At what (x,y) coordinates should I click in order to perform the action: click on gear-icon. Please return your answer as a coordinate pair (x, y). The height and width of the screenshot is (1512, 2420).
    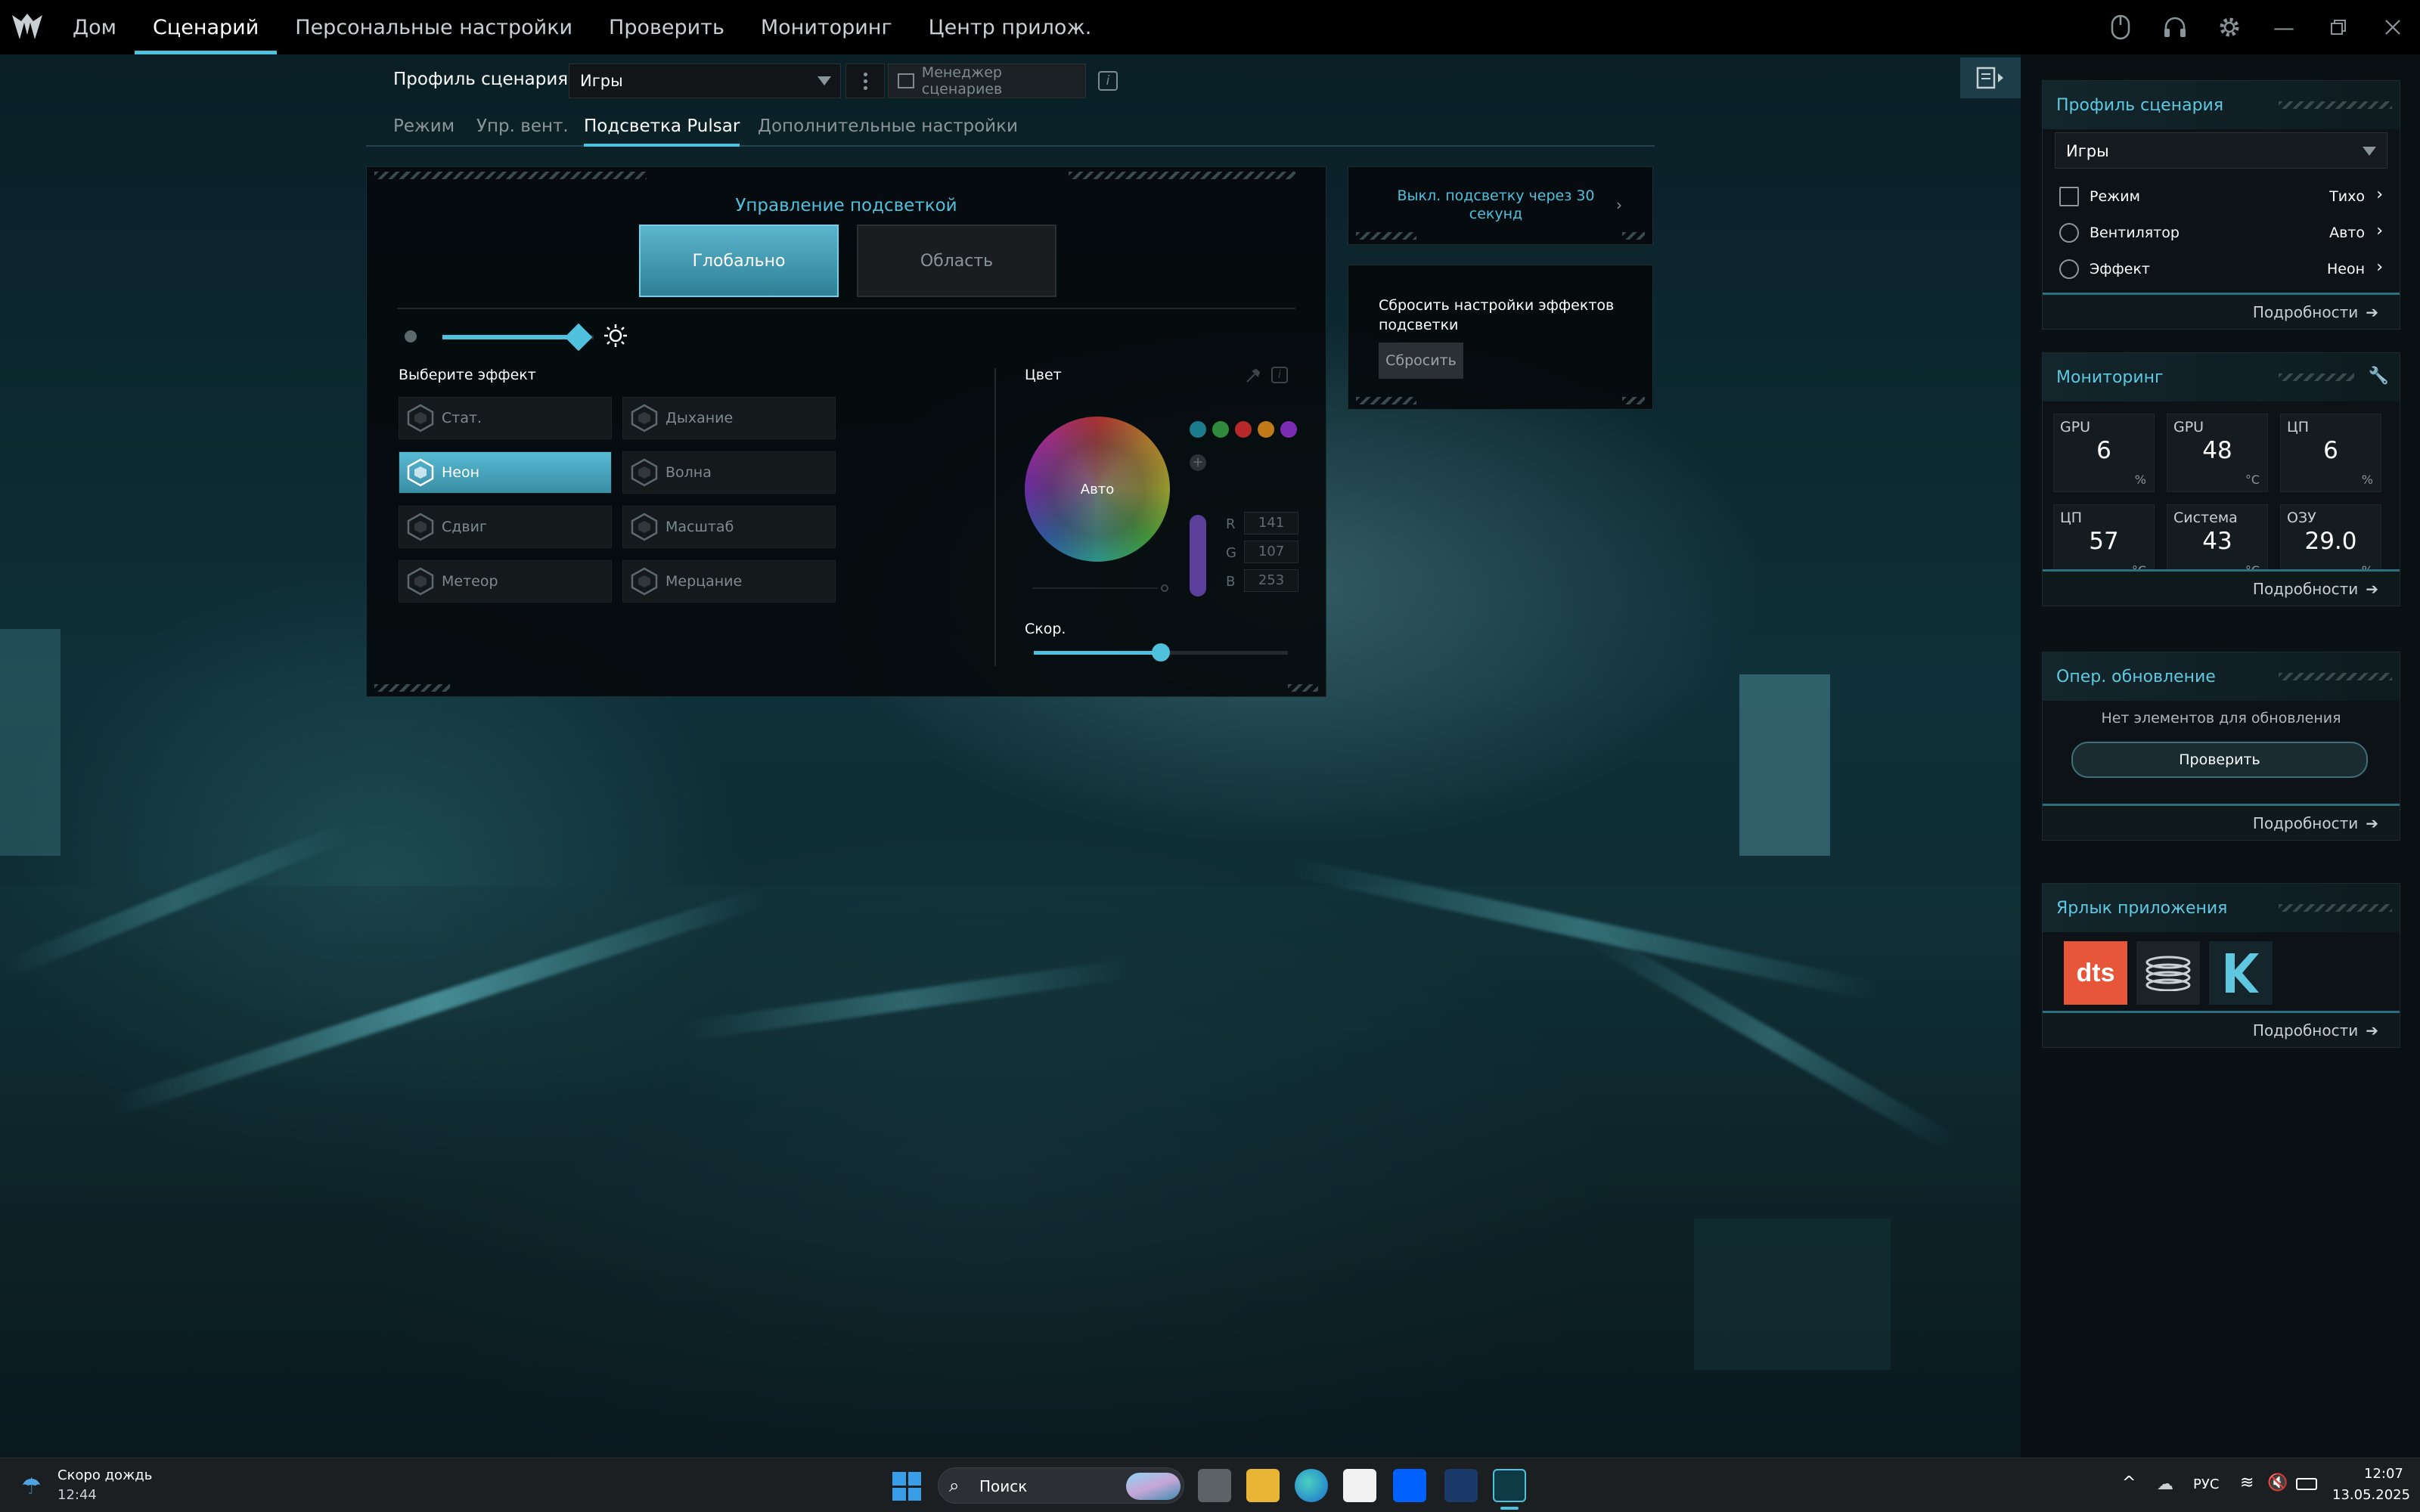
    Looking at the image, I should click on (2229, 27).